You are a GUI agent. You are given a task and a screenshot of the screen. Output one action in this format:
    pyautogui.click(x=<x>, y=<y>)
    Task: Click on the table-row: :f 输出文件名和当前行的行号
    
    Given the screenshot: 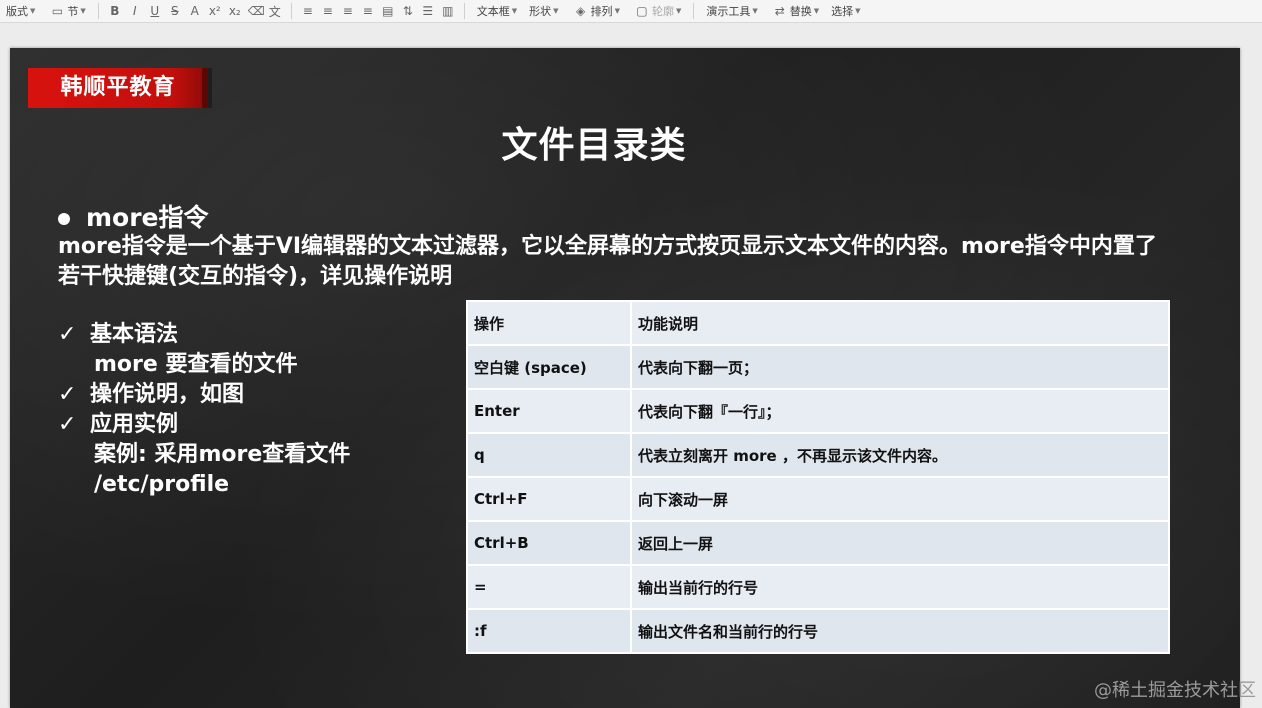 What is the action you would take?
    pyautogui.click(x=818, y=631)
    